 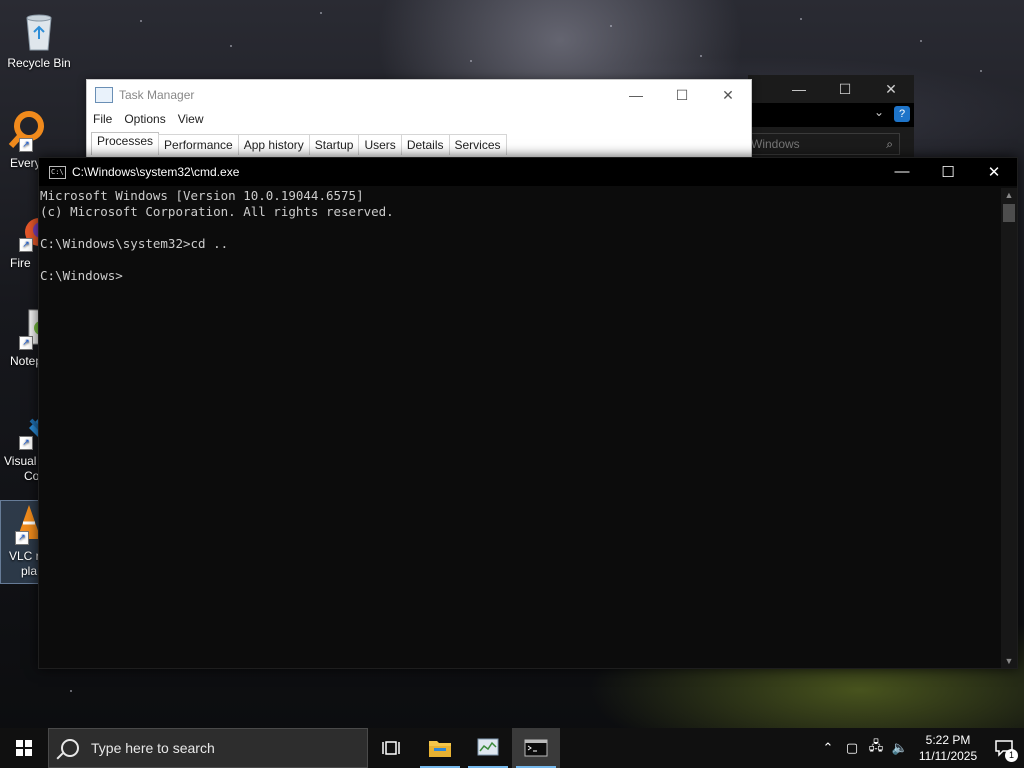 What do you see at coordinates (29, 571) in the screenshot?
I see `desktop-icon-label-line2: pla` at bounding box center [29, 571].